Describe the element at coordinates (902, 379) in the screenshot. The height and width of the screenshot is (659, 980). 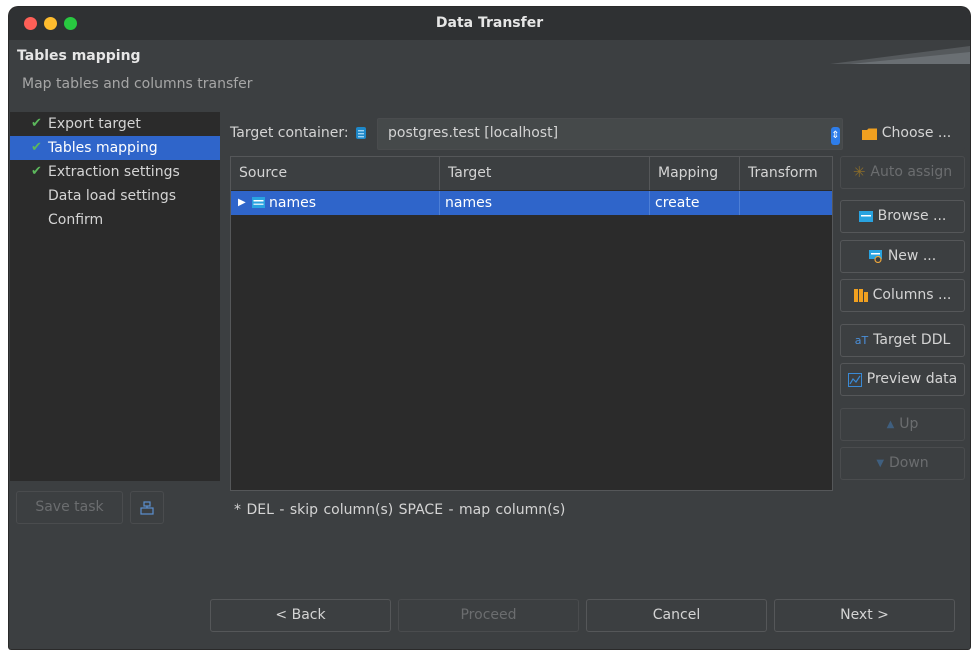
I see `preview-data-button: Preview data` at that location.